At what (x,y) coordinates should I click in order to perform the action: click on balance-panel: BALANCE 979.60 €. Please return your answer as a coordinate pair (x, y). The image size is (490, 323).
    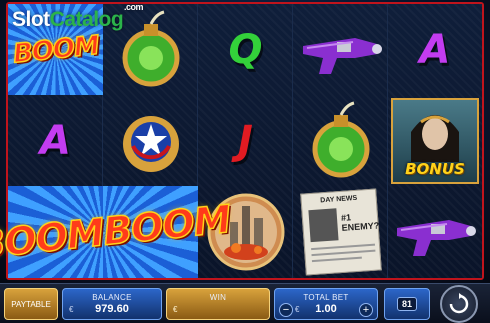
    Looking at the image, I should click on (112, 304).